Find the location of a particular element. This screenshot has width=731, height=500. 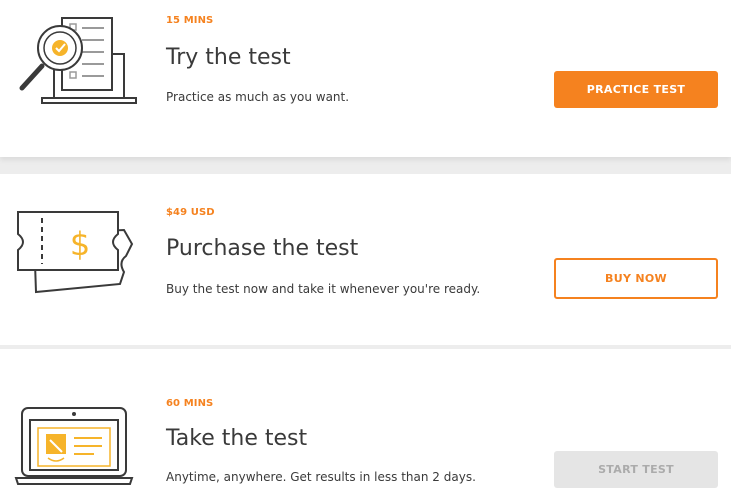

step-title: Try the test is located at coordinates (228, 57).